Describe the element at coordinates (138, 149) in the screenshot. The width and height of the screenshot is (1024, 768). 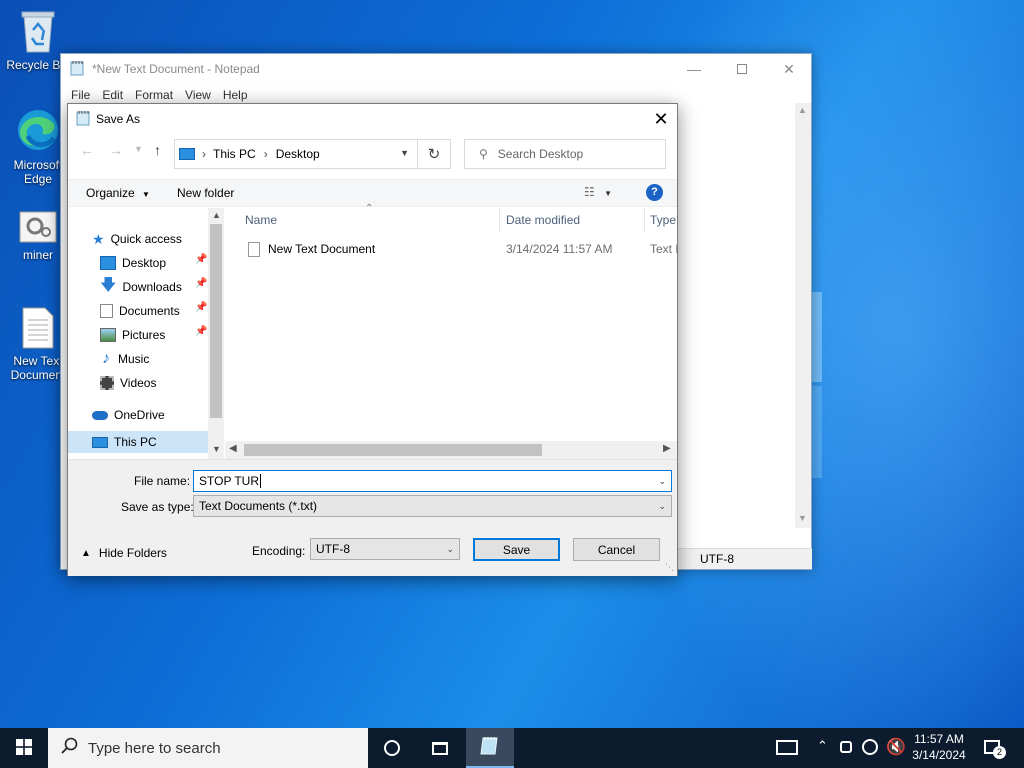
I see `recent-locations-chevron-icon: ▼` at that location.